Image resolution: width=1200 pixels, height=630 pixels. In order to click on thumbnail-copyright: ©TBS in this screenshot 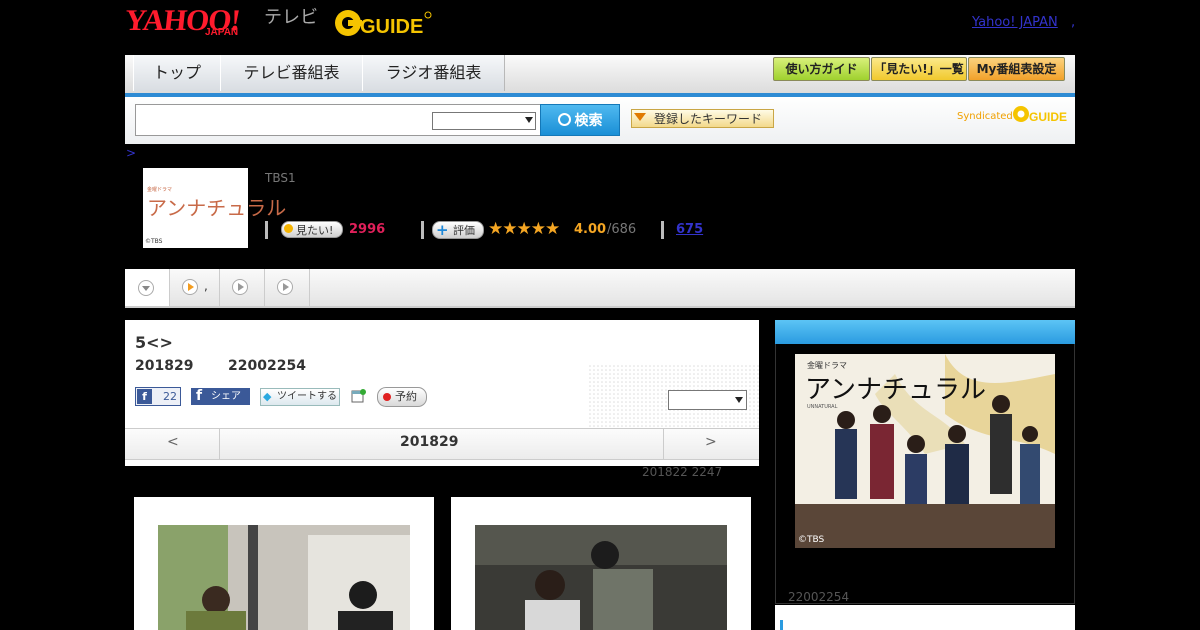, I will do `click(154, 241)`.